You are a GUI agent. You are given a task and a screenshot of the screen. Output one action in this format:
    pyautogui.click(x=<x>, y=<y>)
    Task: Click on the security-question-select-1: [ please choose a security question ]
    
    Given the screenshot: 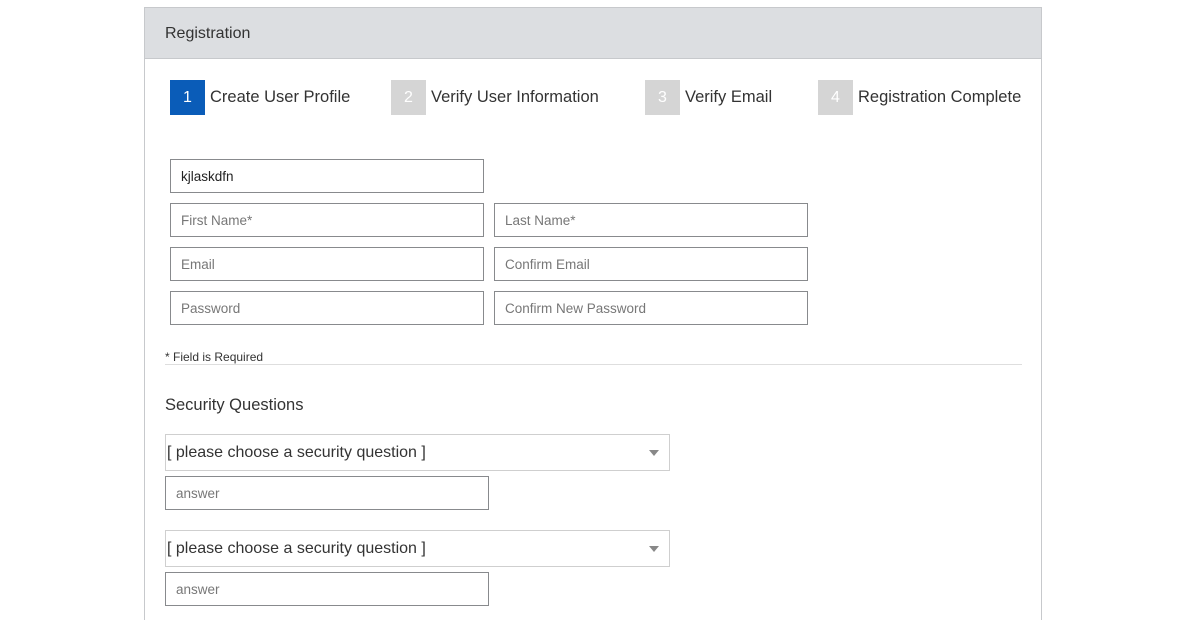 What is the action you would take?
    pyautogui.click(x=417, y=452)
    